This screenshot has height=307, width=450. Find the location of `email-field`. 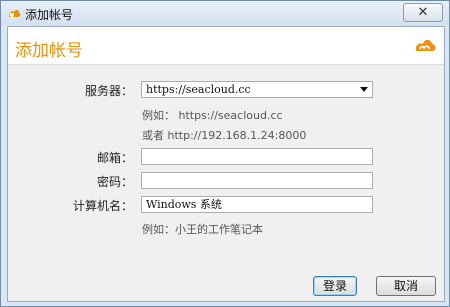

email-field is located at coordinates (257, 156).